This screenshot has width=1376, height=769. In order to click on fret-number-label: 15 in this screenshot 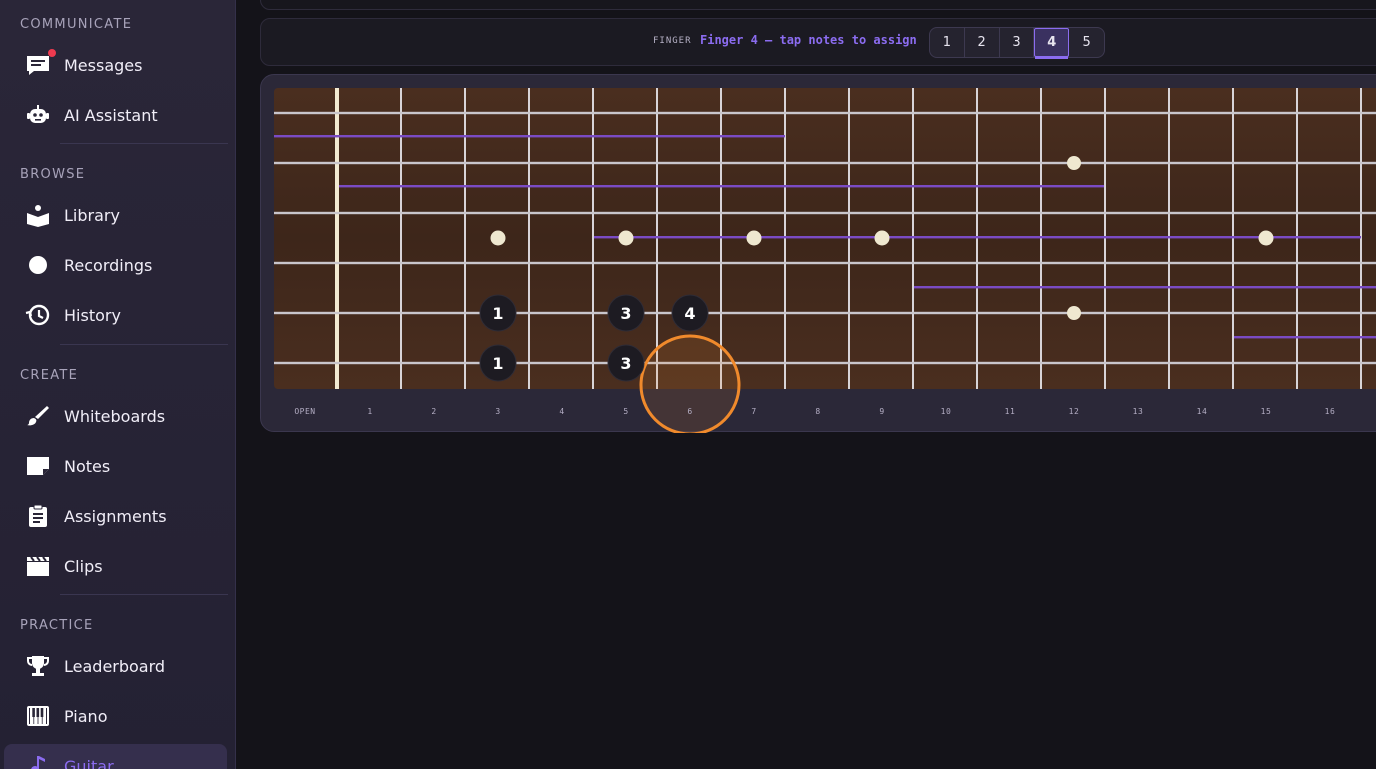, I will do `click(1266, 411)`.